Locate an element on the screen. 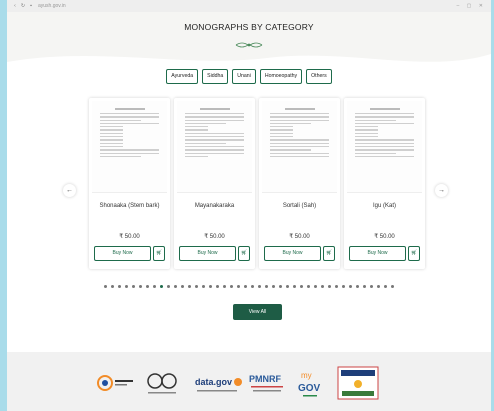 This screenshot has width=494, height=411. window-controls-icon: – ▢ ✕ is located at coordinates (471, 6).